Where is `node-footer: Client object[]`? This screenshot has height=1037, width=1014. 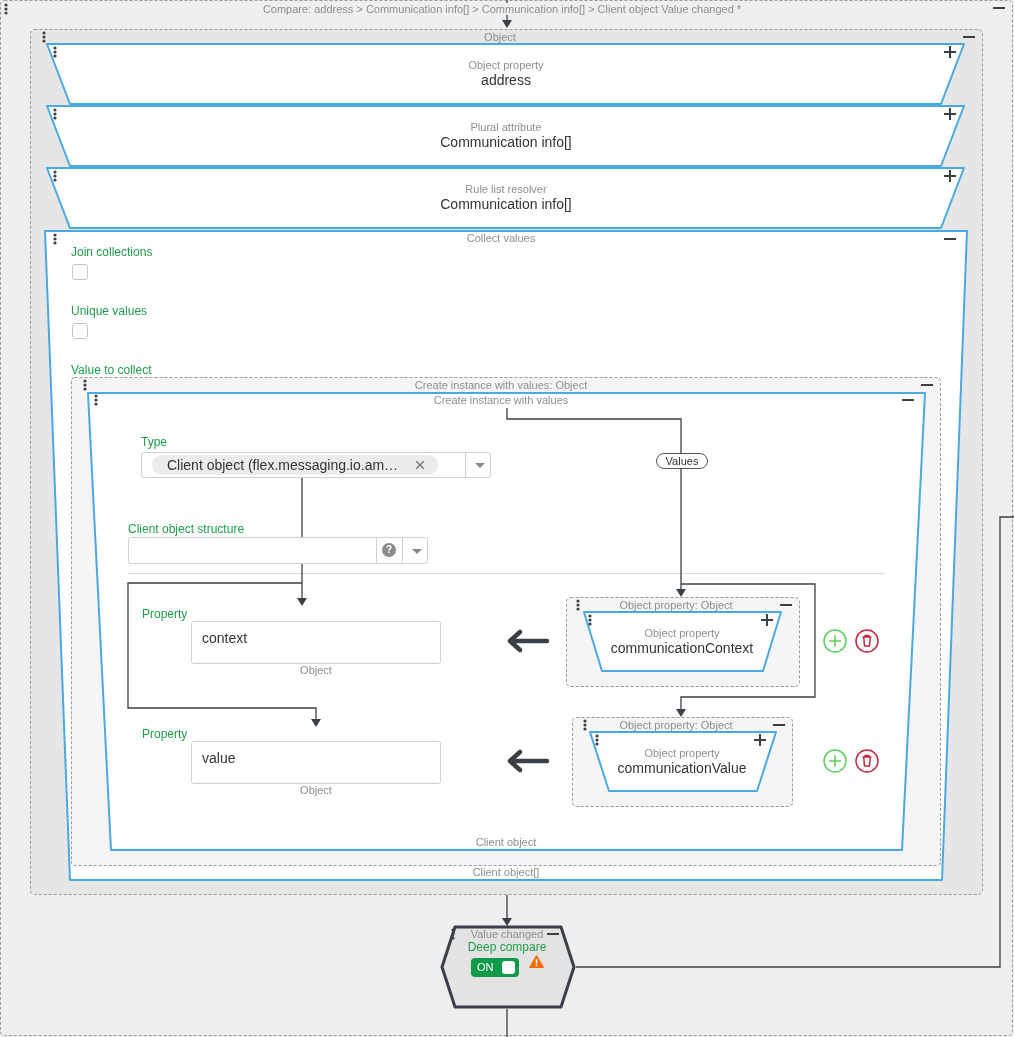 node-footer: Client object[] is located at coordinates (506, 872).